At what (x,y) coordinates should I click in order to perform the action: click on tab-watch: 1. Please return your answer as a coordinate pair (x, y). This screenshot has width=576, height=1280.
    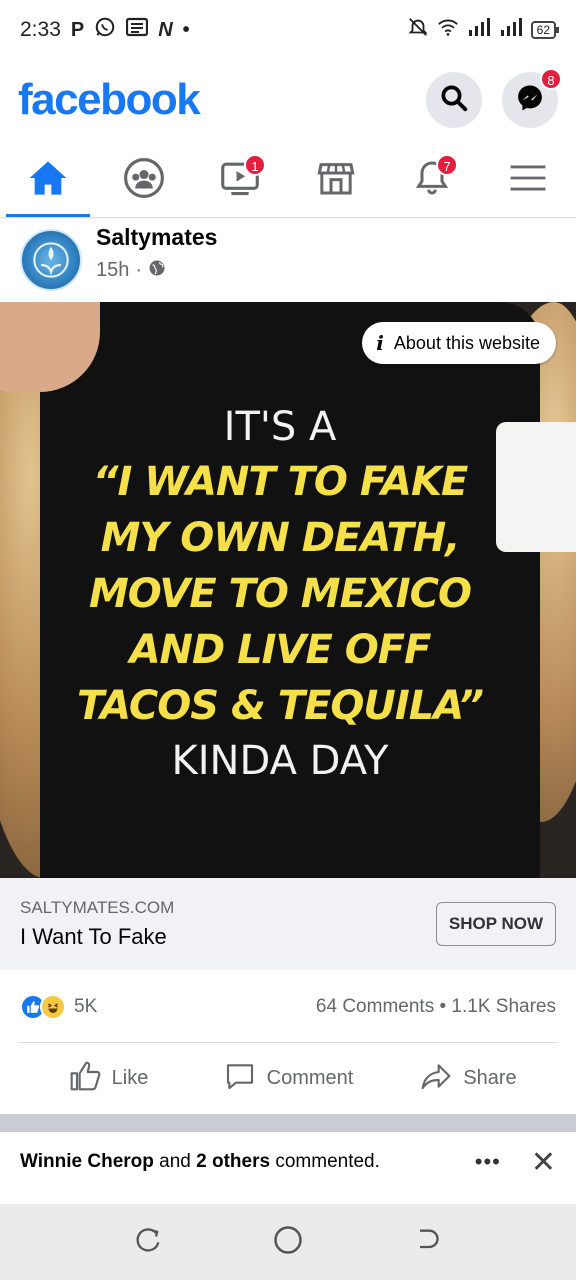
    Looking at the image, I should click on (240, 180).